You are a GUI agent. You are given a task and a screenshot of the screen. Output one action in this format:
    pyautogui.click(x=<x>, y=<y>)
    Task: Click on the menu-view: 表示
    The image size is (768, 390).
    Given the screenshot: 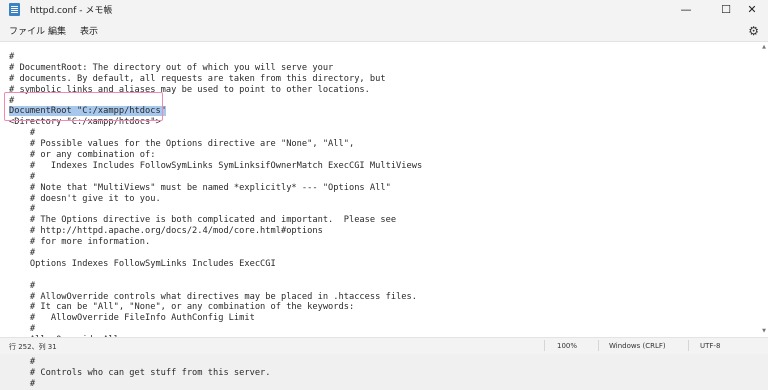 What is the action you would take?
    pyautogui.click(x=89, y=30)
    